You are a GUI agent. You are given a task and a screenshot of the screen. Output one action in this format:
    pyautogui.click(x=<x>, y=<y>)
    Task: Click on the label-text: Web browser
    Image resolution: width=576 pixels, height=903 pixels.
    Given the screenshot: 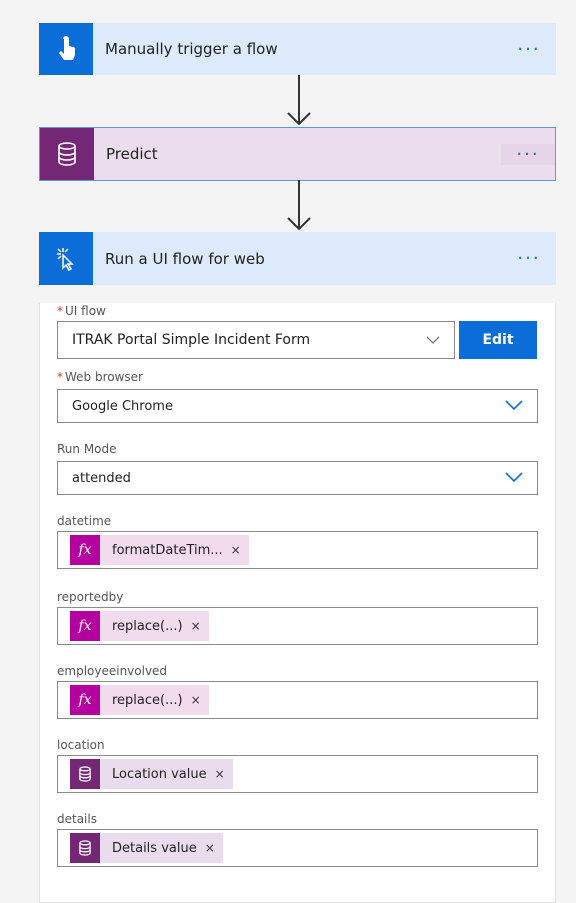 What is the action you would take?
    pyautogui.click(x=104, y=377)
    